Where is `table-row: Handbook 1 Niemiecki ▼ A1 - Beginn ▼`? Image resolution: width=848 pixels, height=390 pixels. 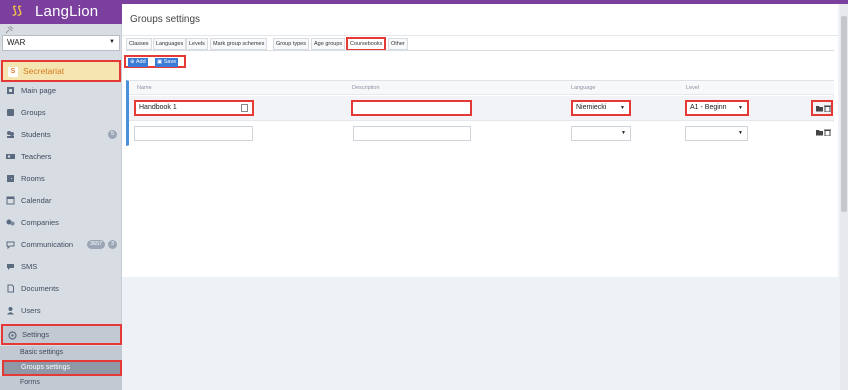
table-row: Handbook 1 Niemiecki ▼ A1 - Beginn ▼ is located at coordinates (481, 108).